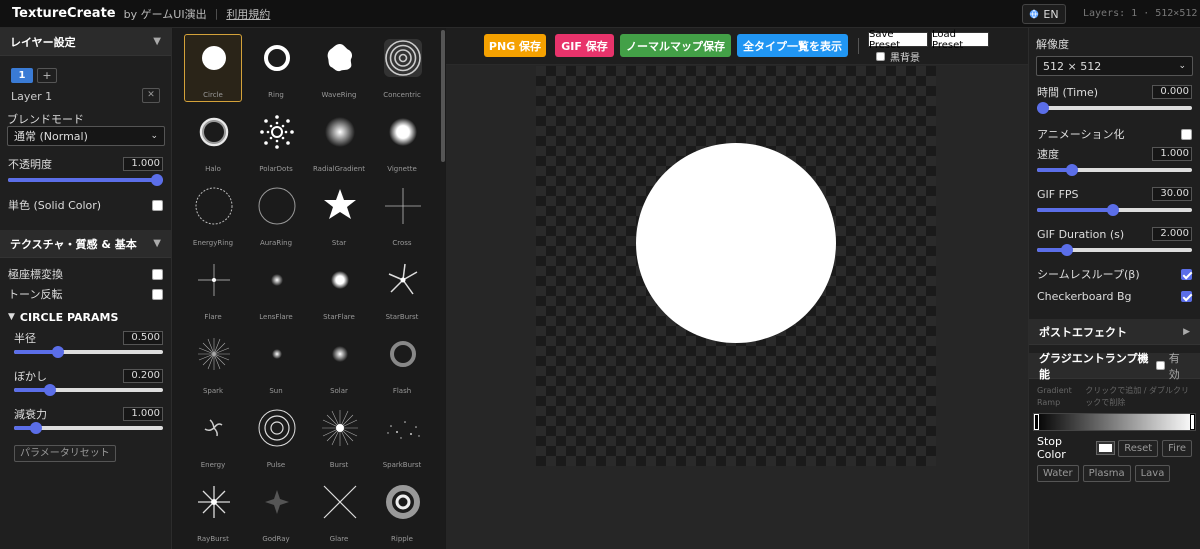 This screenshot has height=549, width=1200. I want to click on type-cell-godray: GodRay, so click(276, 512).